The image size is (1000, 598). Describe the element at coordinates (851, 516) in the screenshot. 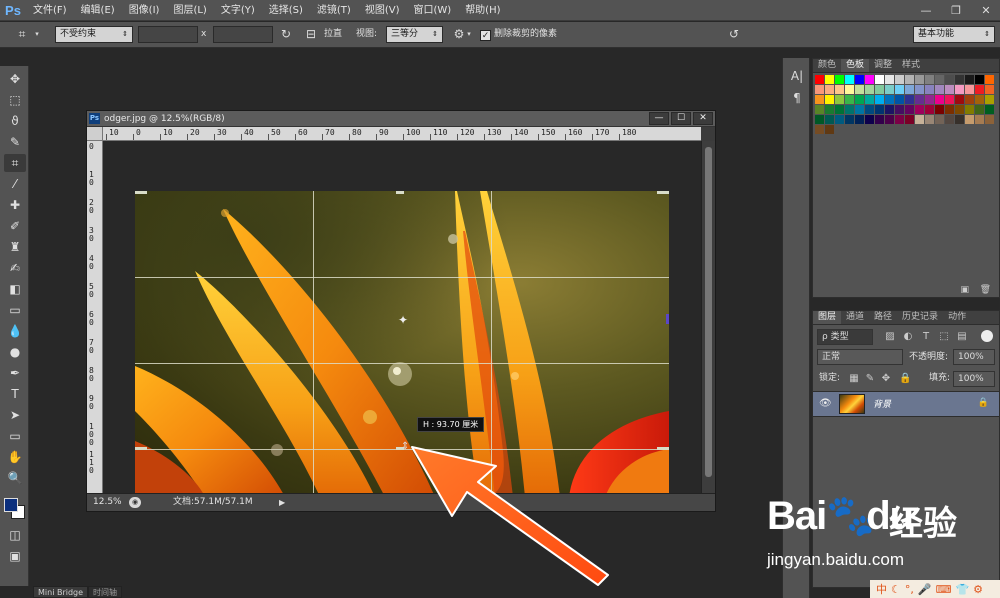

I see `baidu-paw-icon: 🐾` at that location.